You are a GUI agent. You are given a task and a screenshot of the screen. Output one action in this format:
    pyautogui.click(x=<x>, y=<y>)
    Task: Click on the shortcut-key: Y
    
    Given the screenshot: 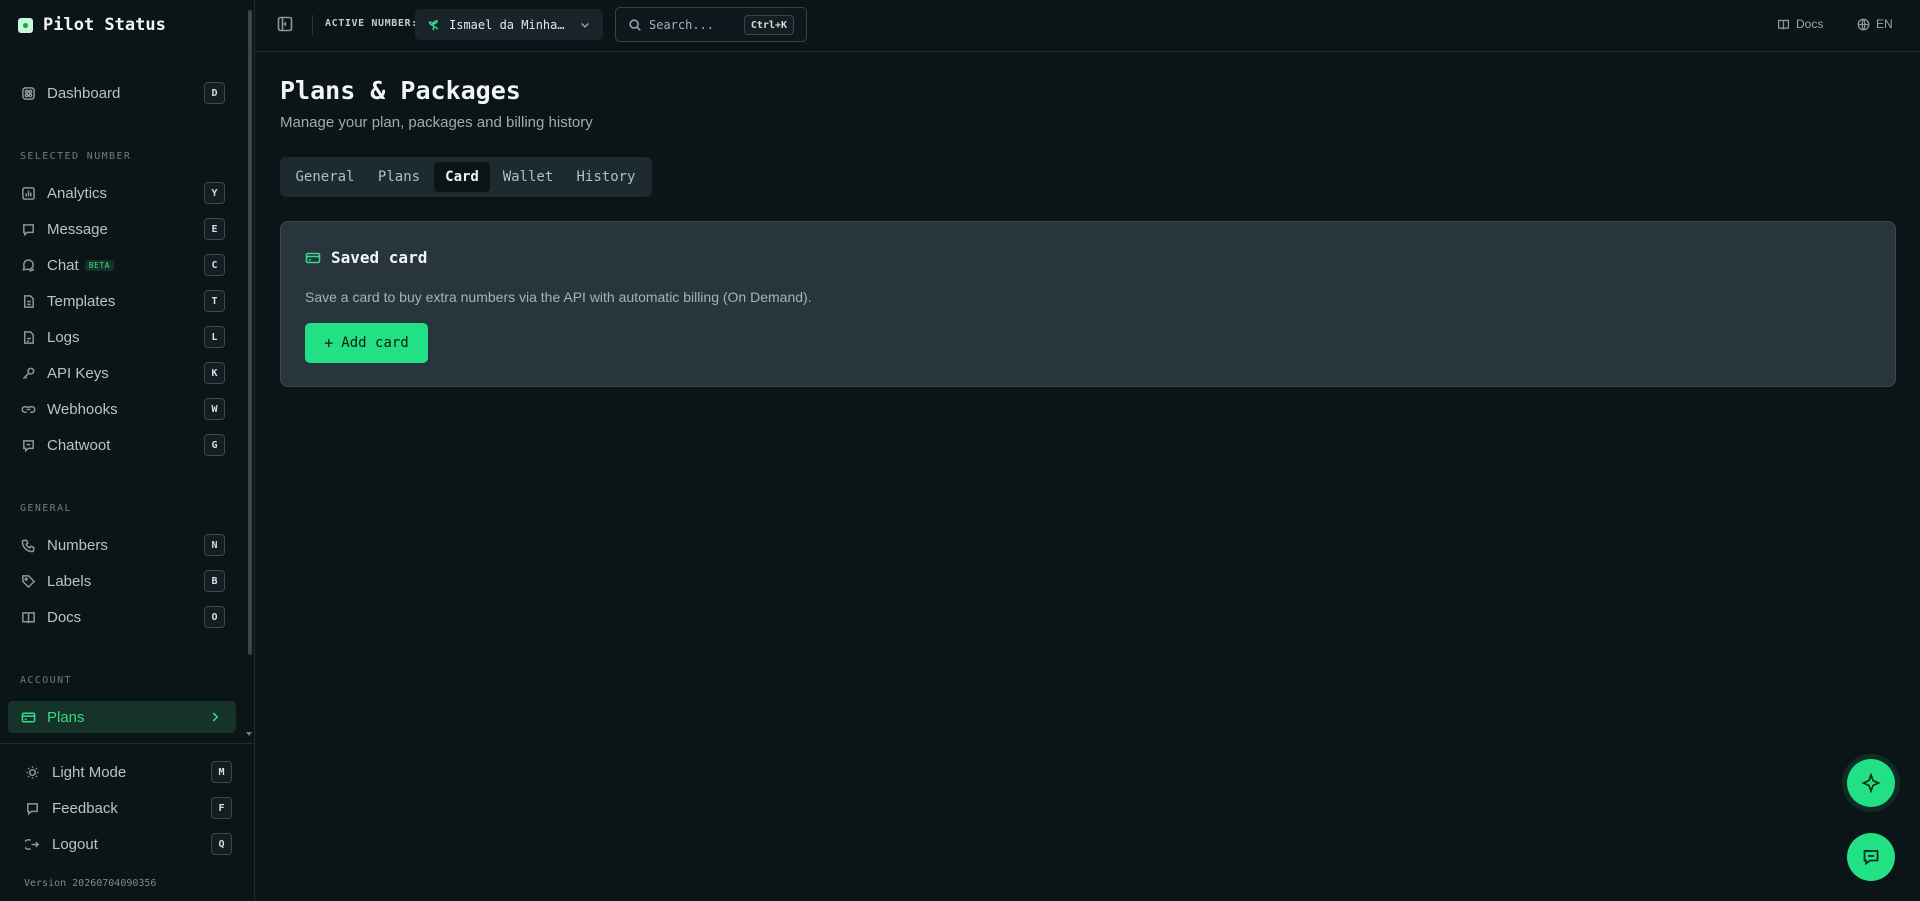 What is the action you would take?
    pyautogui.click(x=214, y=193)
    